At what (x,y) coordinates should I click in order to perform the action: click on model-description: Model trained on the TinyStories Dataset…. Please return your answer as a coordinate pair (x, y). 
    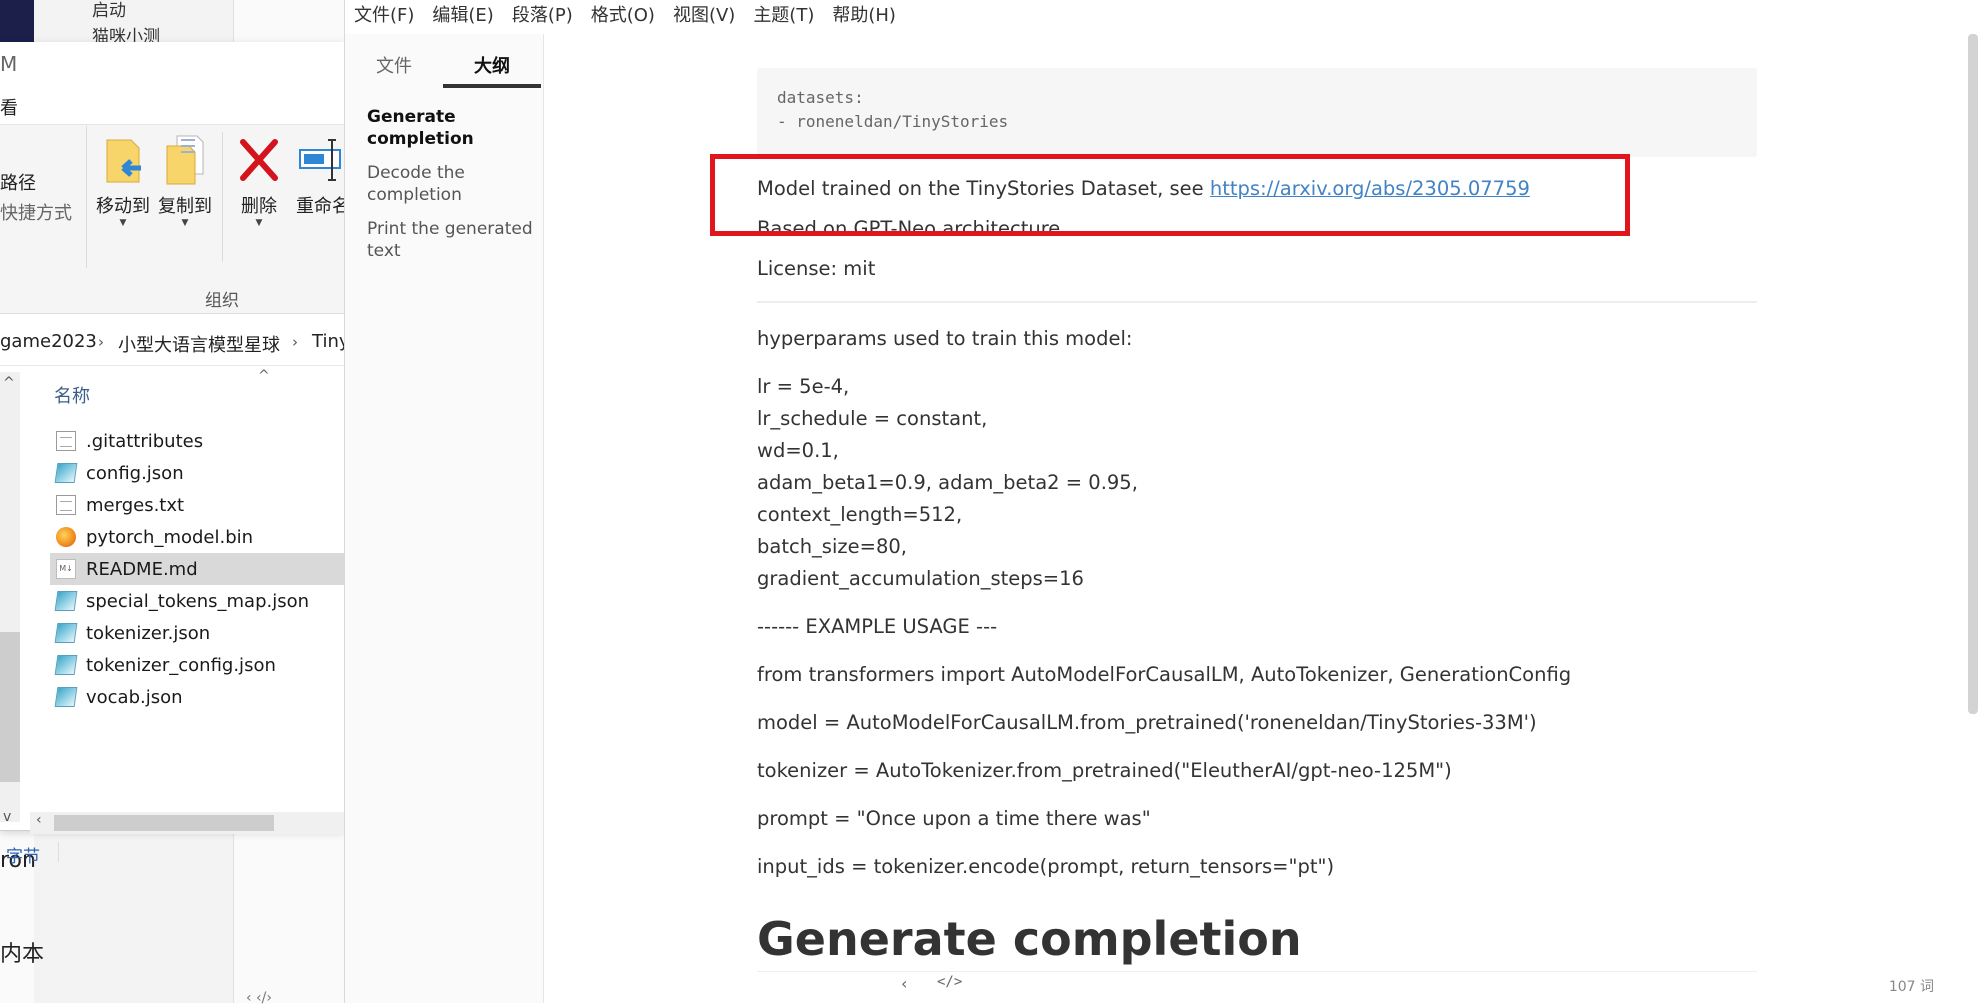
    Looking at the image, I should click on (1257, 189).